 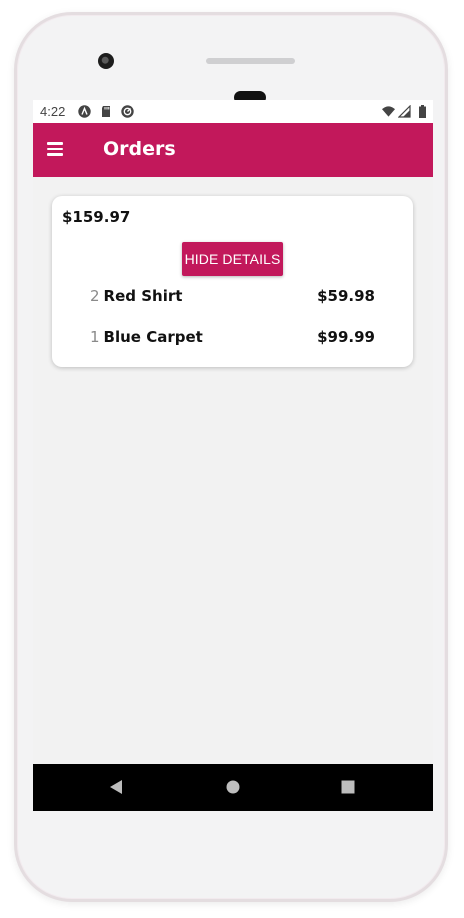 What do you see at coordinates (422, 111) in the screenshot?
I see `battery-icon` at bounding box center [422, 111].